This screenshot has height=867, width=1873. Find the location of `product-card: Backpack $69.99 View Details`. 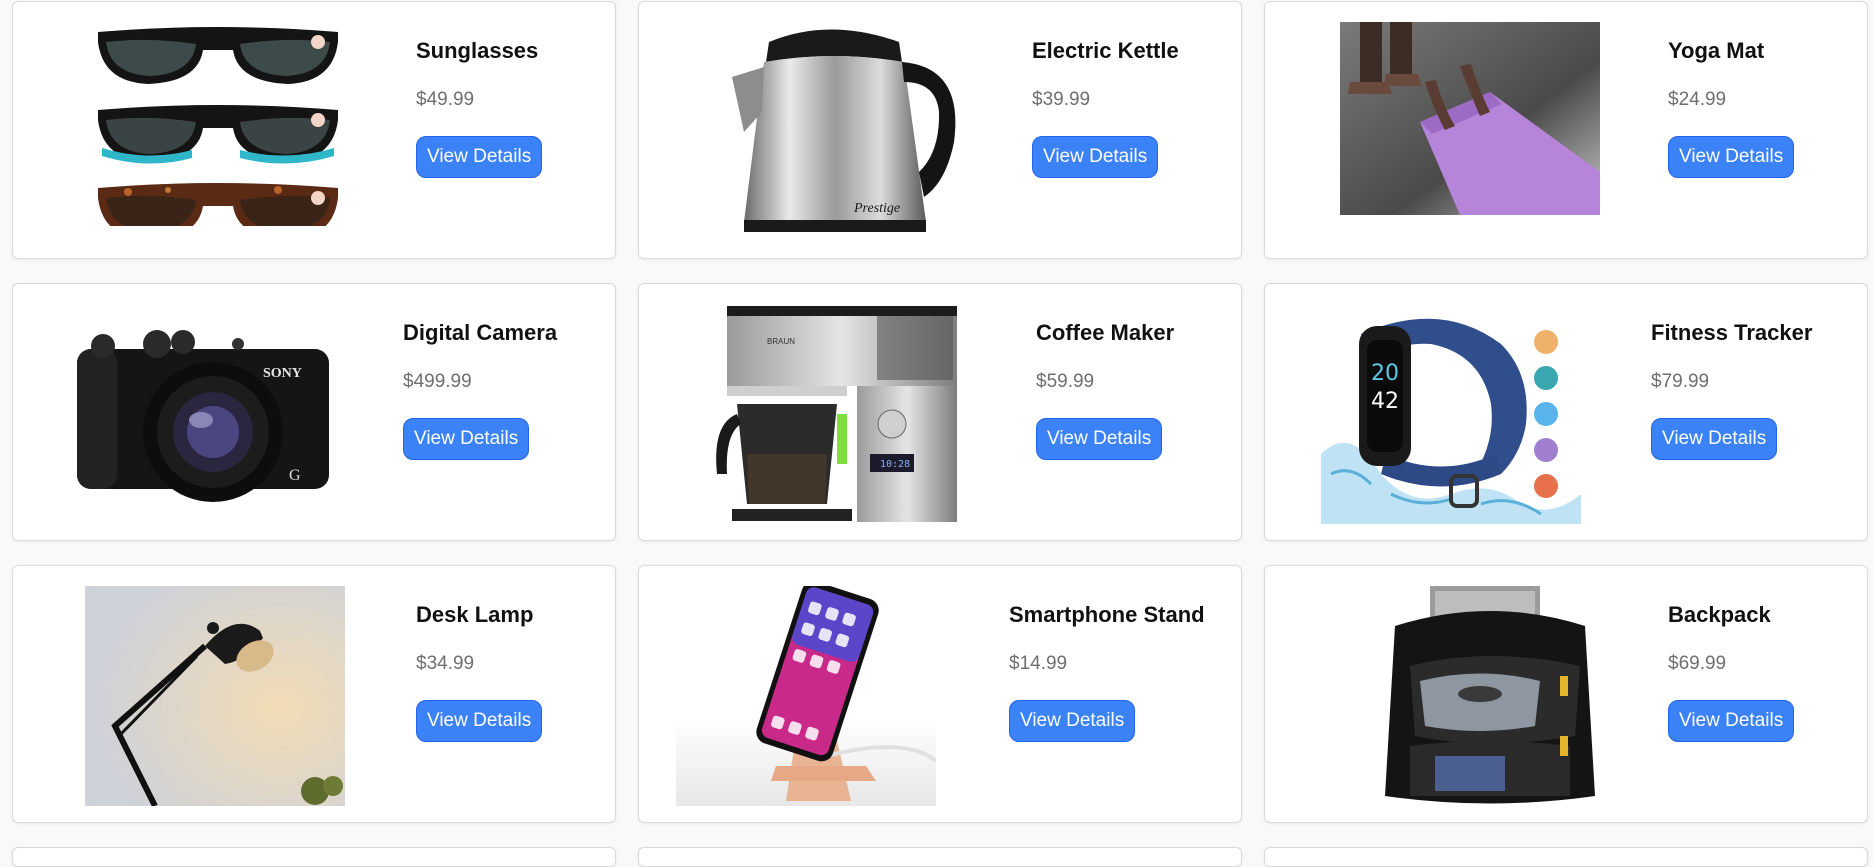

product-card: Backpack $69.99 View Details is located at coordinates (1566, 694).